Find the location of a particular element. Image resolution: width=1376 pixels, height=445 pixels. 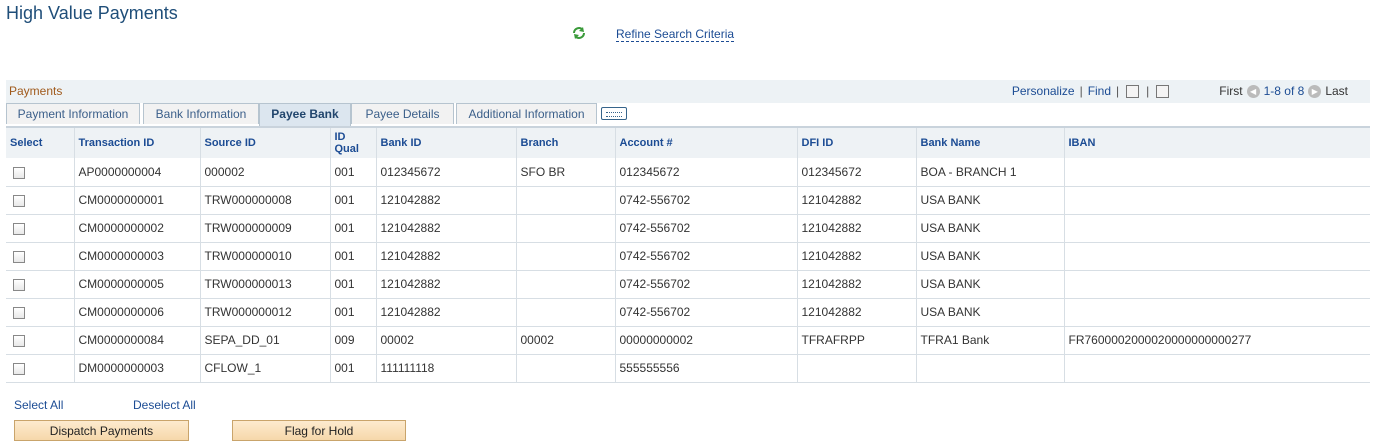

row-range: 1-8 of 8 is located at coordinates (1284, 91).